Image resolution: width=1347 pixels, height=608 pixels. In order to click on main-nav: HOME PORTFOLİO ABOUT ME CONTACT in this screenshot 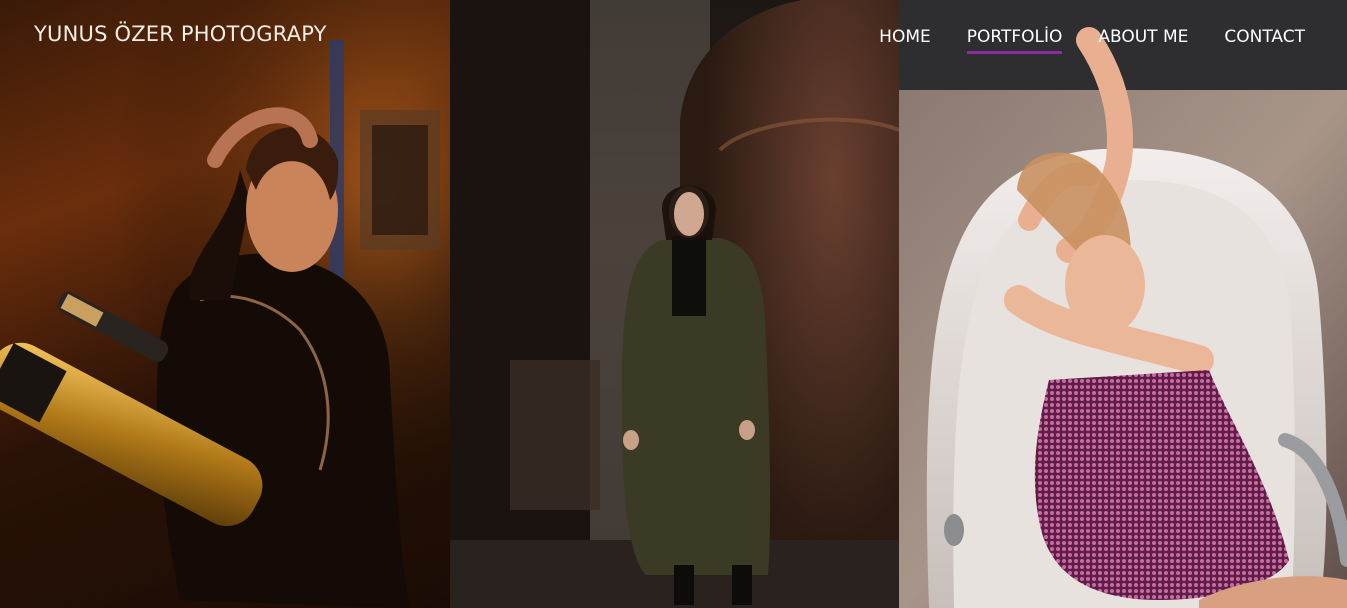, I will do `click(1092, 40)`.